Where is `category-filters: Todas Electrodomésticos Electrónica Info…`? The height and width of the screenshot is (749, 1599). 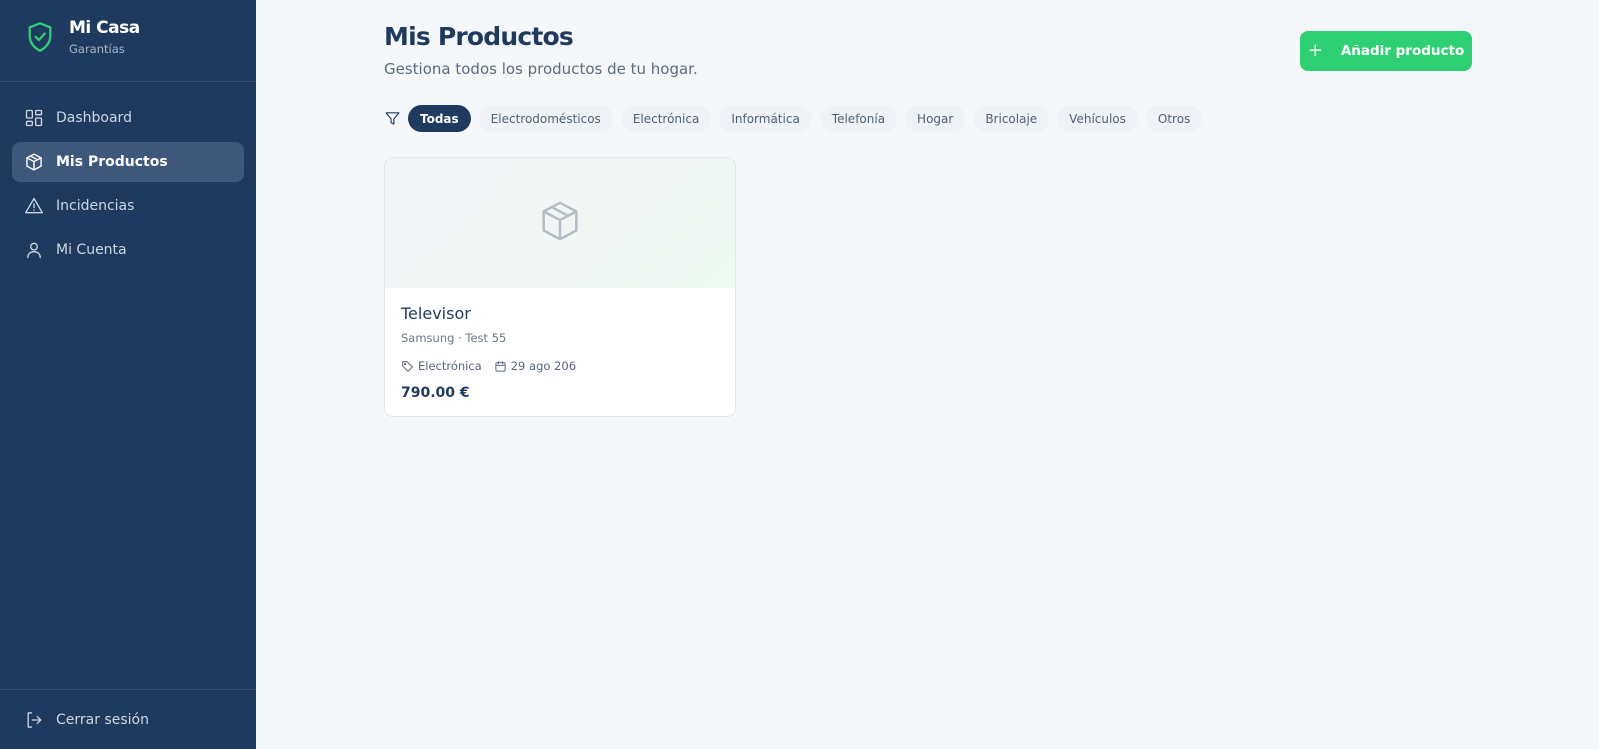 category-filters: Todas Electrodomésticos Electrónica Info… is located at coordinates (797, 118).